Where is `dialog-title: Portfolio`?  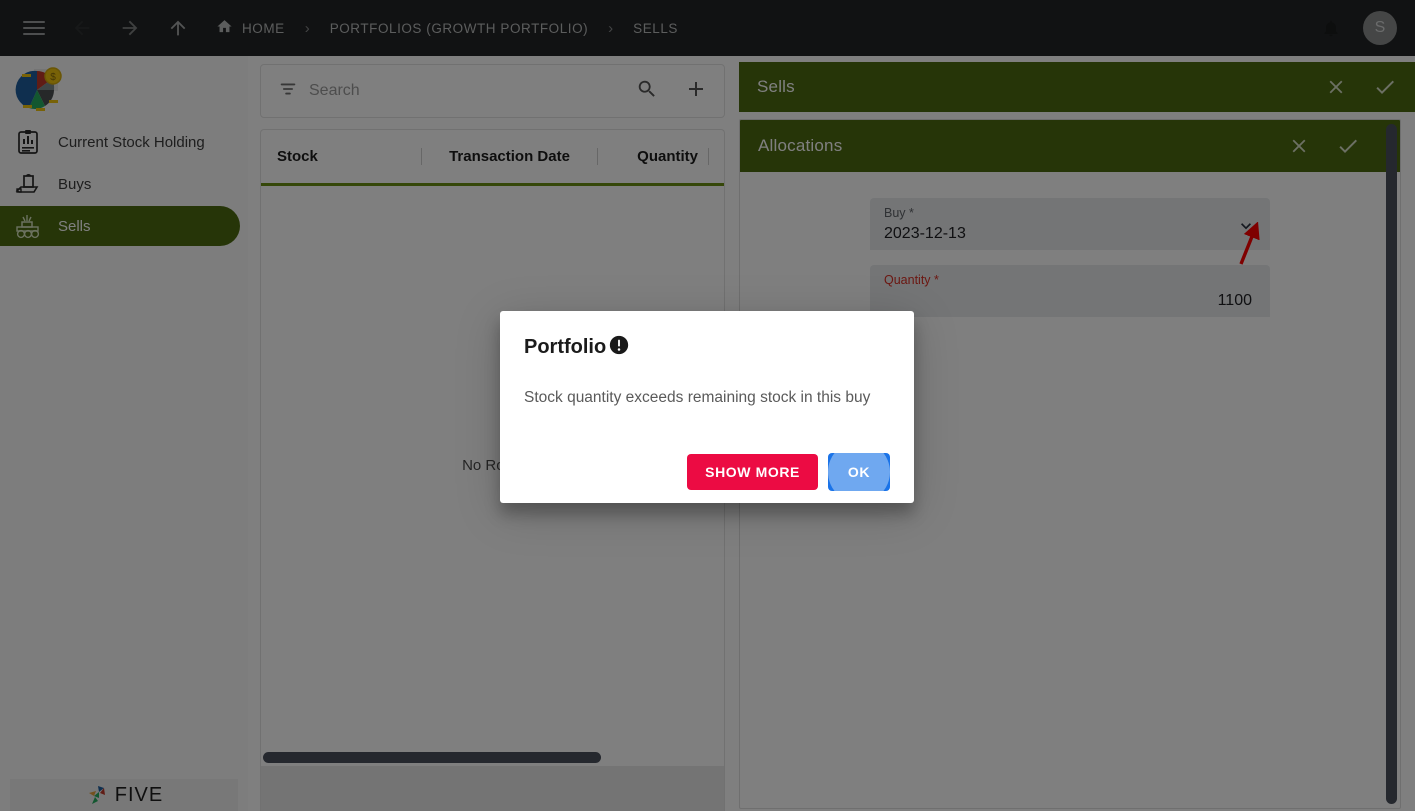
dialog-title: Portfolio is located at coordinates (565, 347).